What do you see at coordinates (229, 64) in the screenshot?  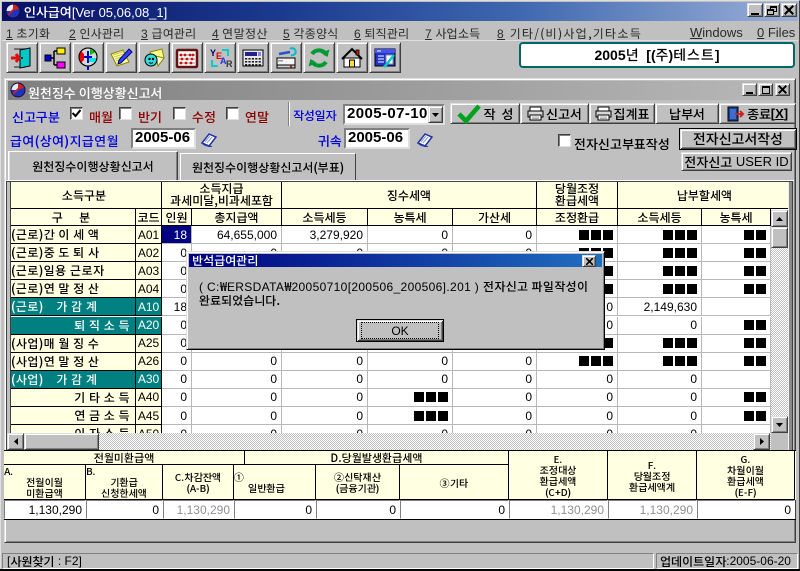 I see `svg-text: R` at bounding box center [229, 64].